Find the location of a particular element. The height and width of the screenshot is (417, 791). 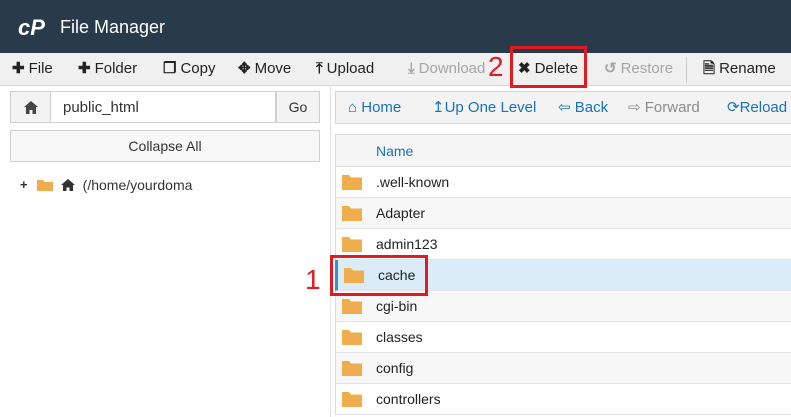

rename-label: Rename is located at coordinates (747, 68).